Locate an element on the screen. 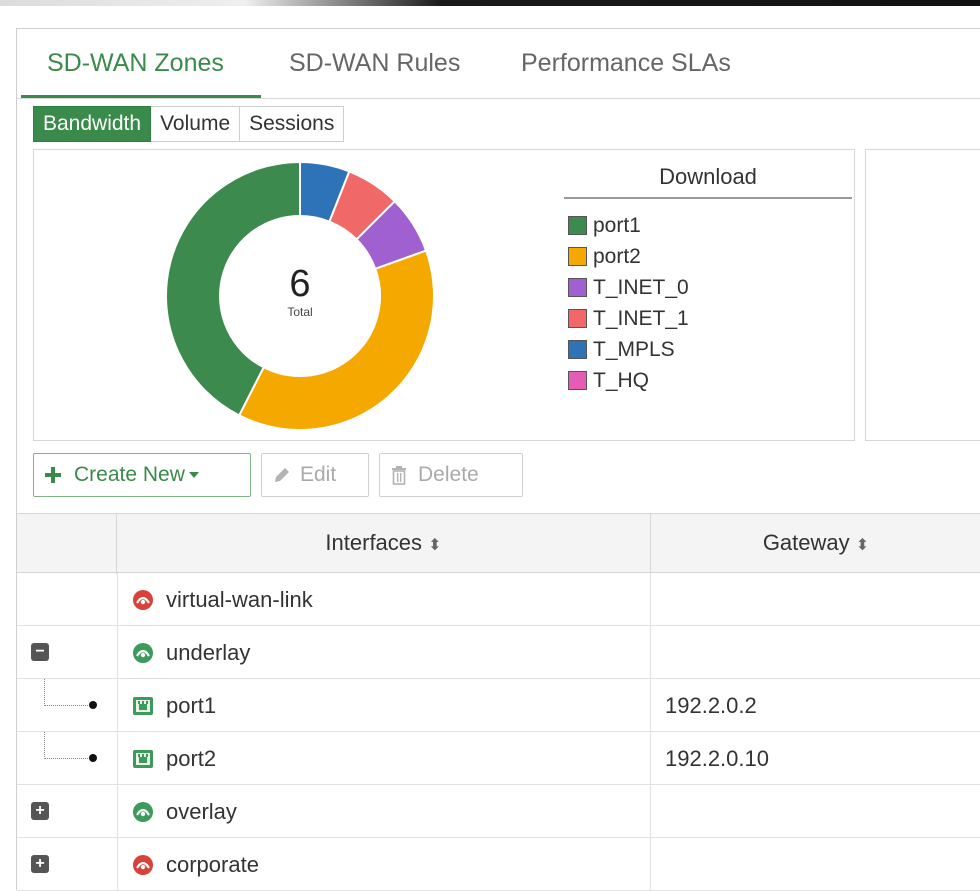 The width and height of the screenshot is (980, 891). toggle-volume: Volume is located at coordinates (196, 124).